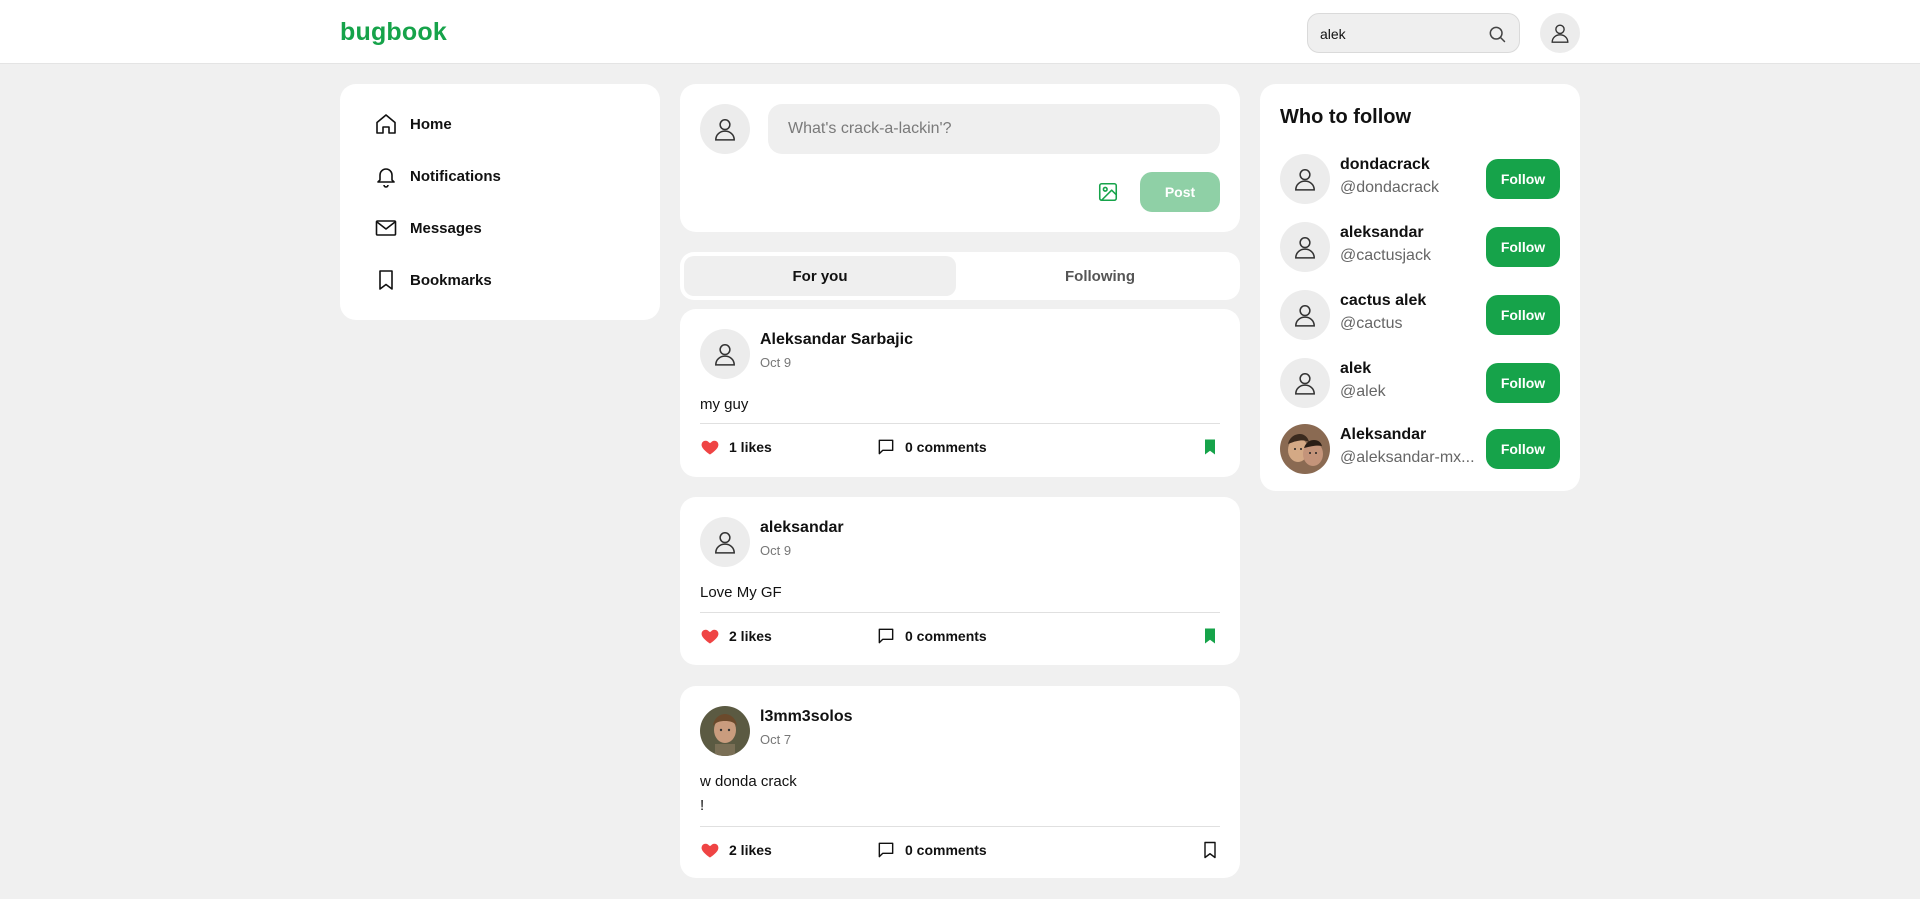 The height and width of the screenshot is (899, 1920). What do you see at coordinates (500, 202) in the screenshot?
I see `sidebar-nav: Home Notifications Messages Bookmarks` at bounding box center [500, 202].